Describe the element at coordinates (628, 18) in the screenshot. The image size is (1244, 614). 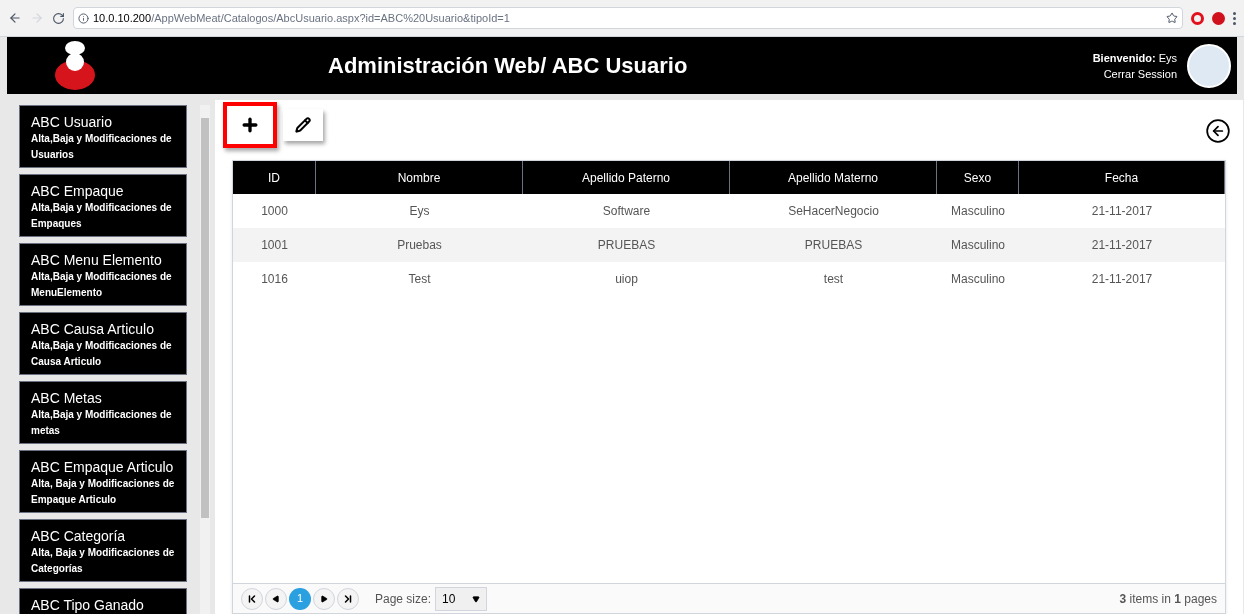
I see `address-bar: 10.0.10.200/AppWebMeat/Catalogos/AbcUsuario.aspx?id=ABC%20Usuario&tipoId=1` at that location.